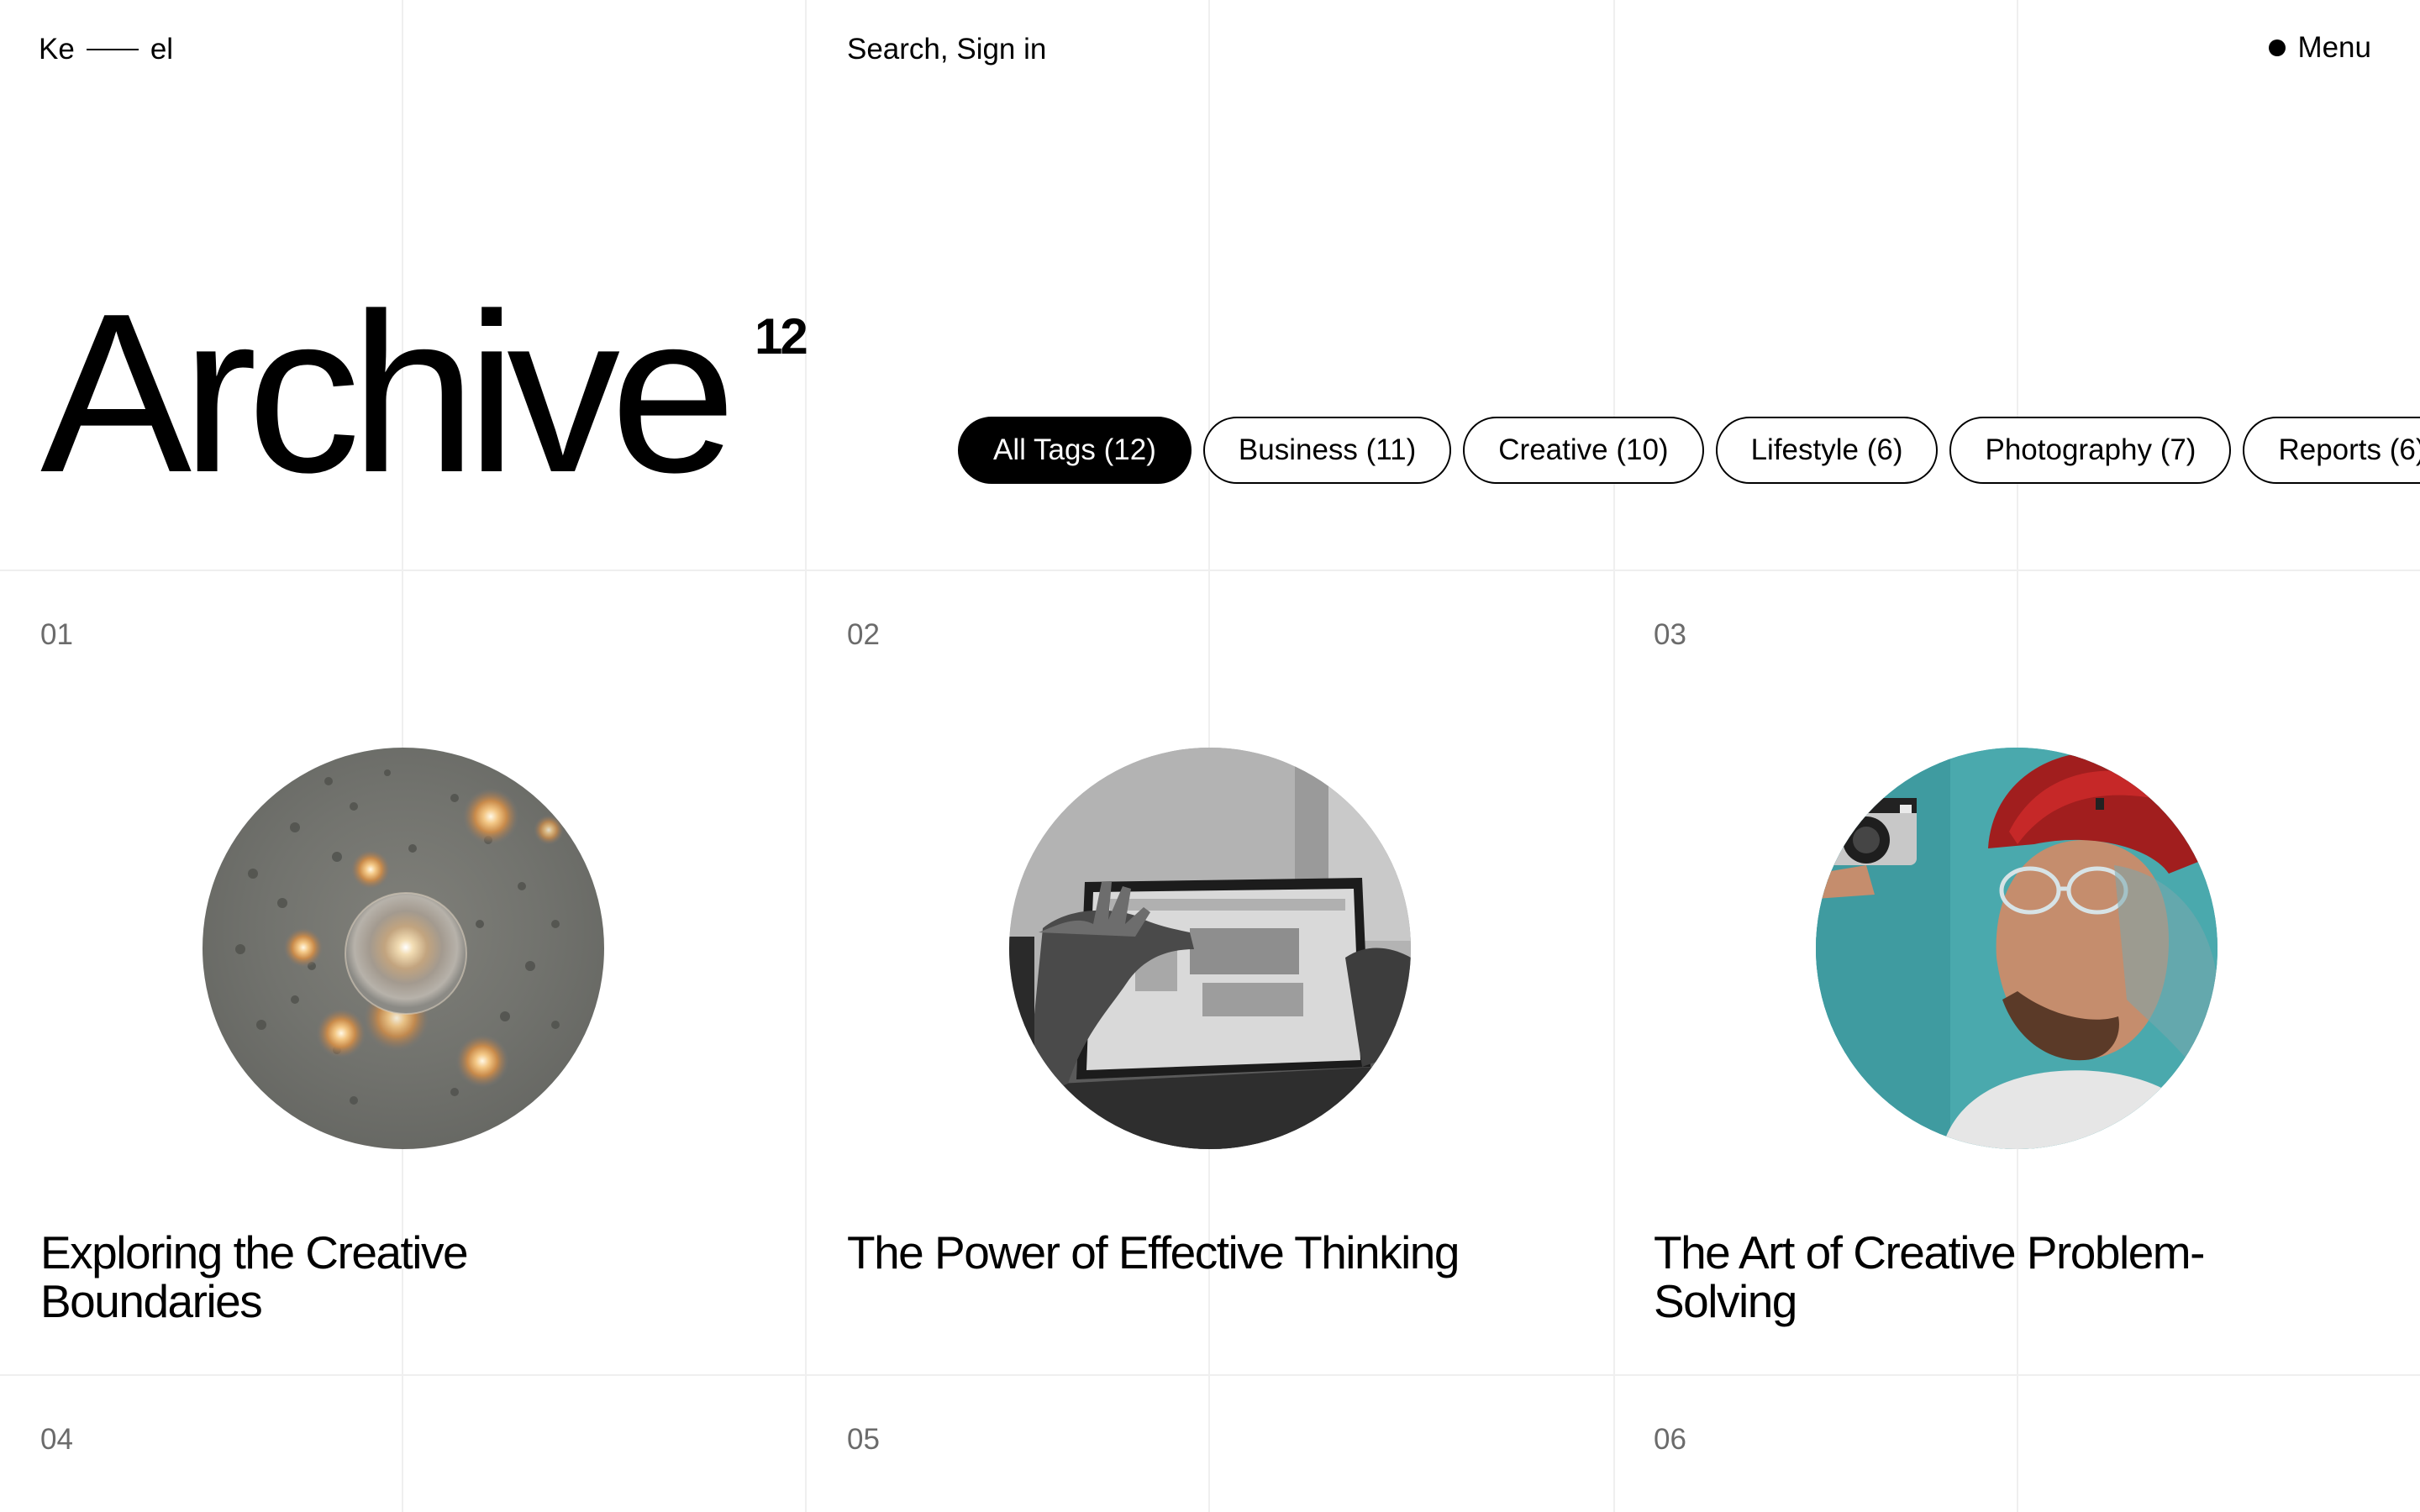 The width and height of the screenshot is (2420, 1512). I want to click on card-number: 06, so click(1670, 1439).